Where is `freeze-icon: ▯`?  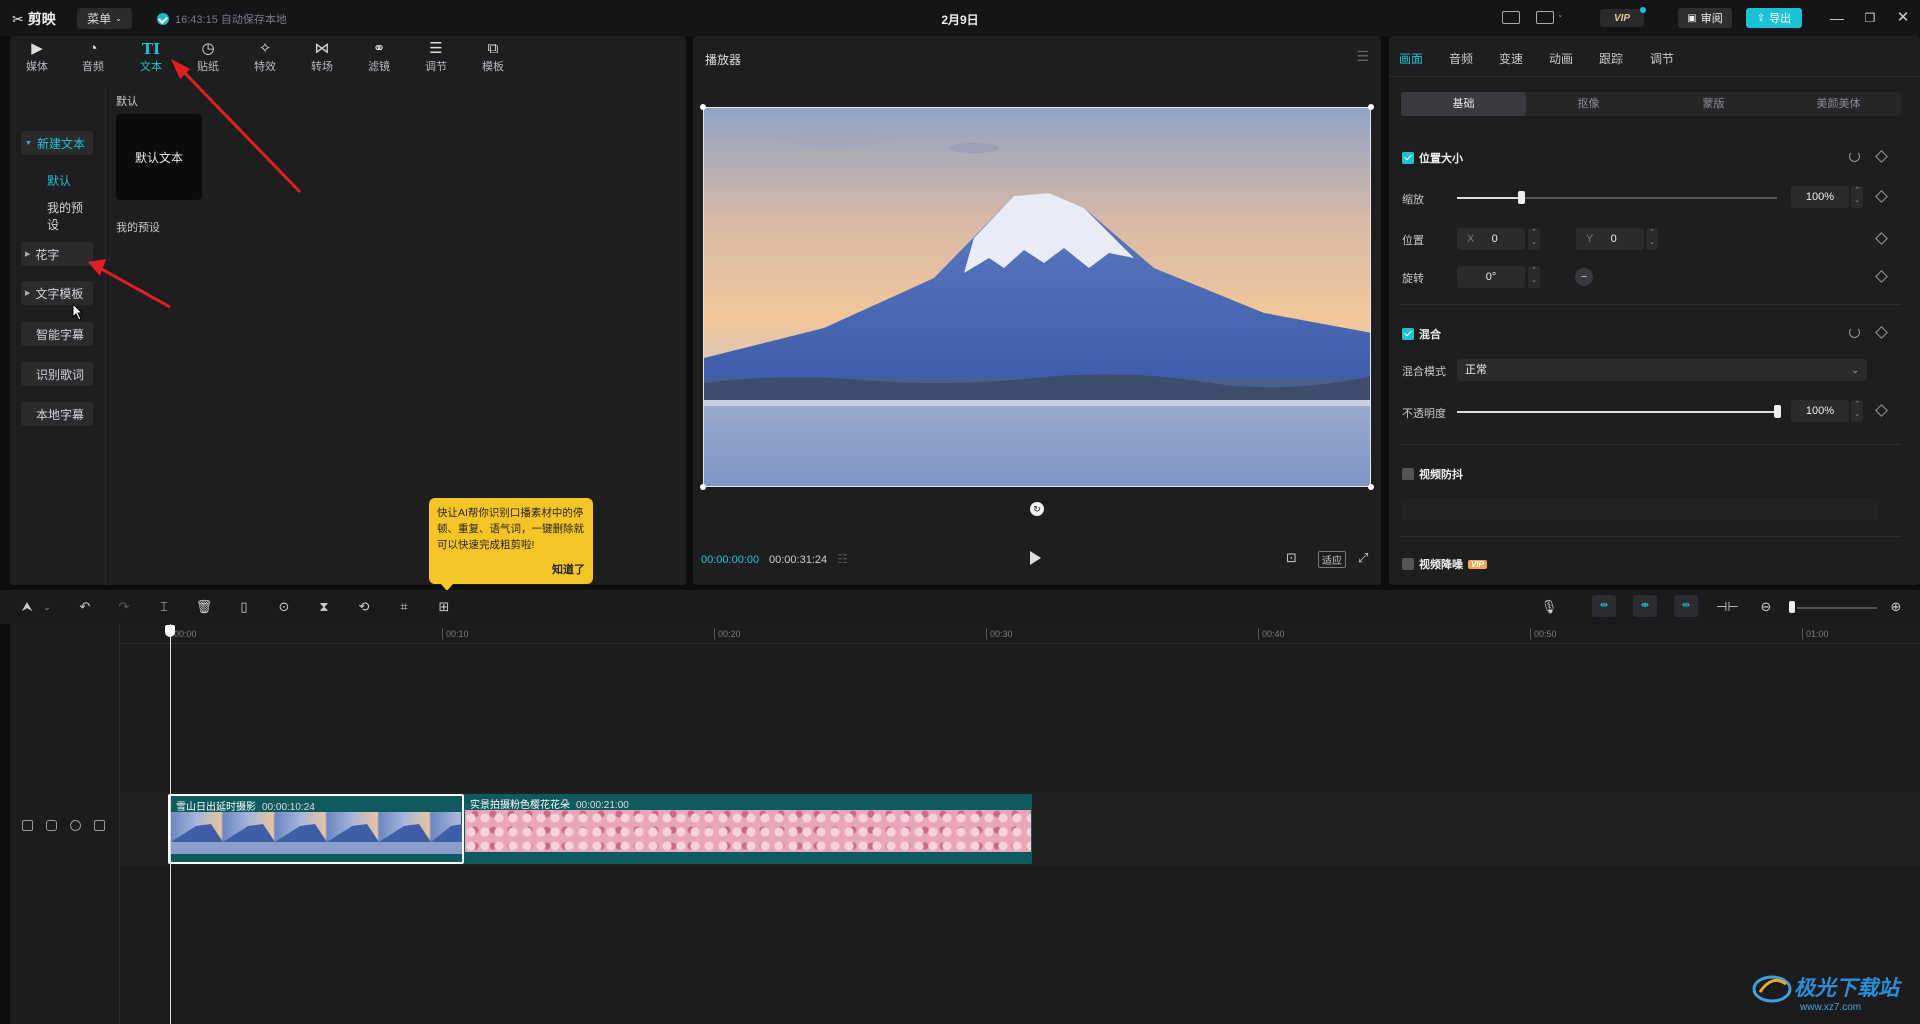
freeze-icon: ▯ is located at coordinates (244, 607).